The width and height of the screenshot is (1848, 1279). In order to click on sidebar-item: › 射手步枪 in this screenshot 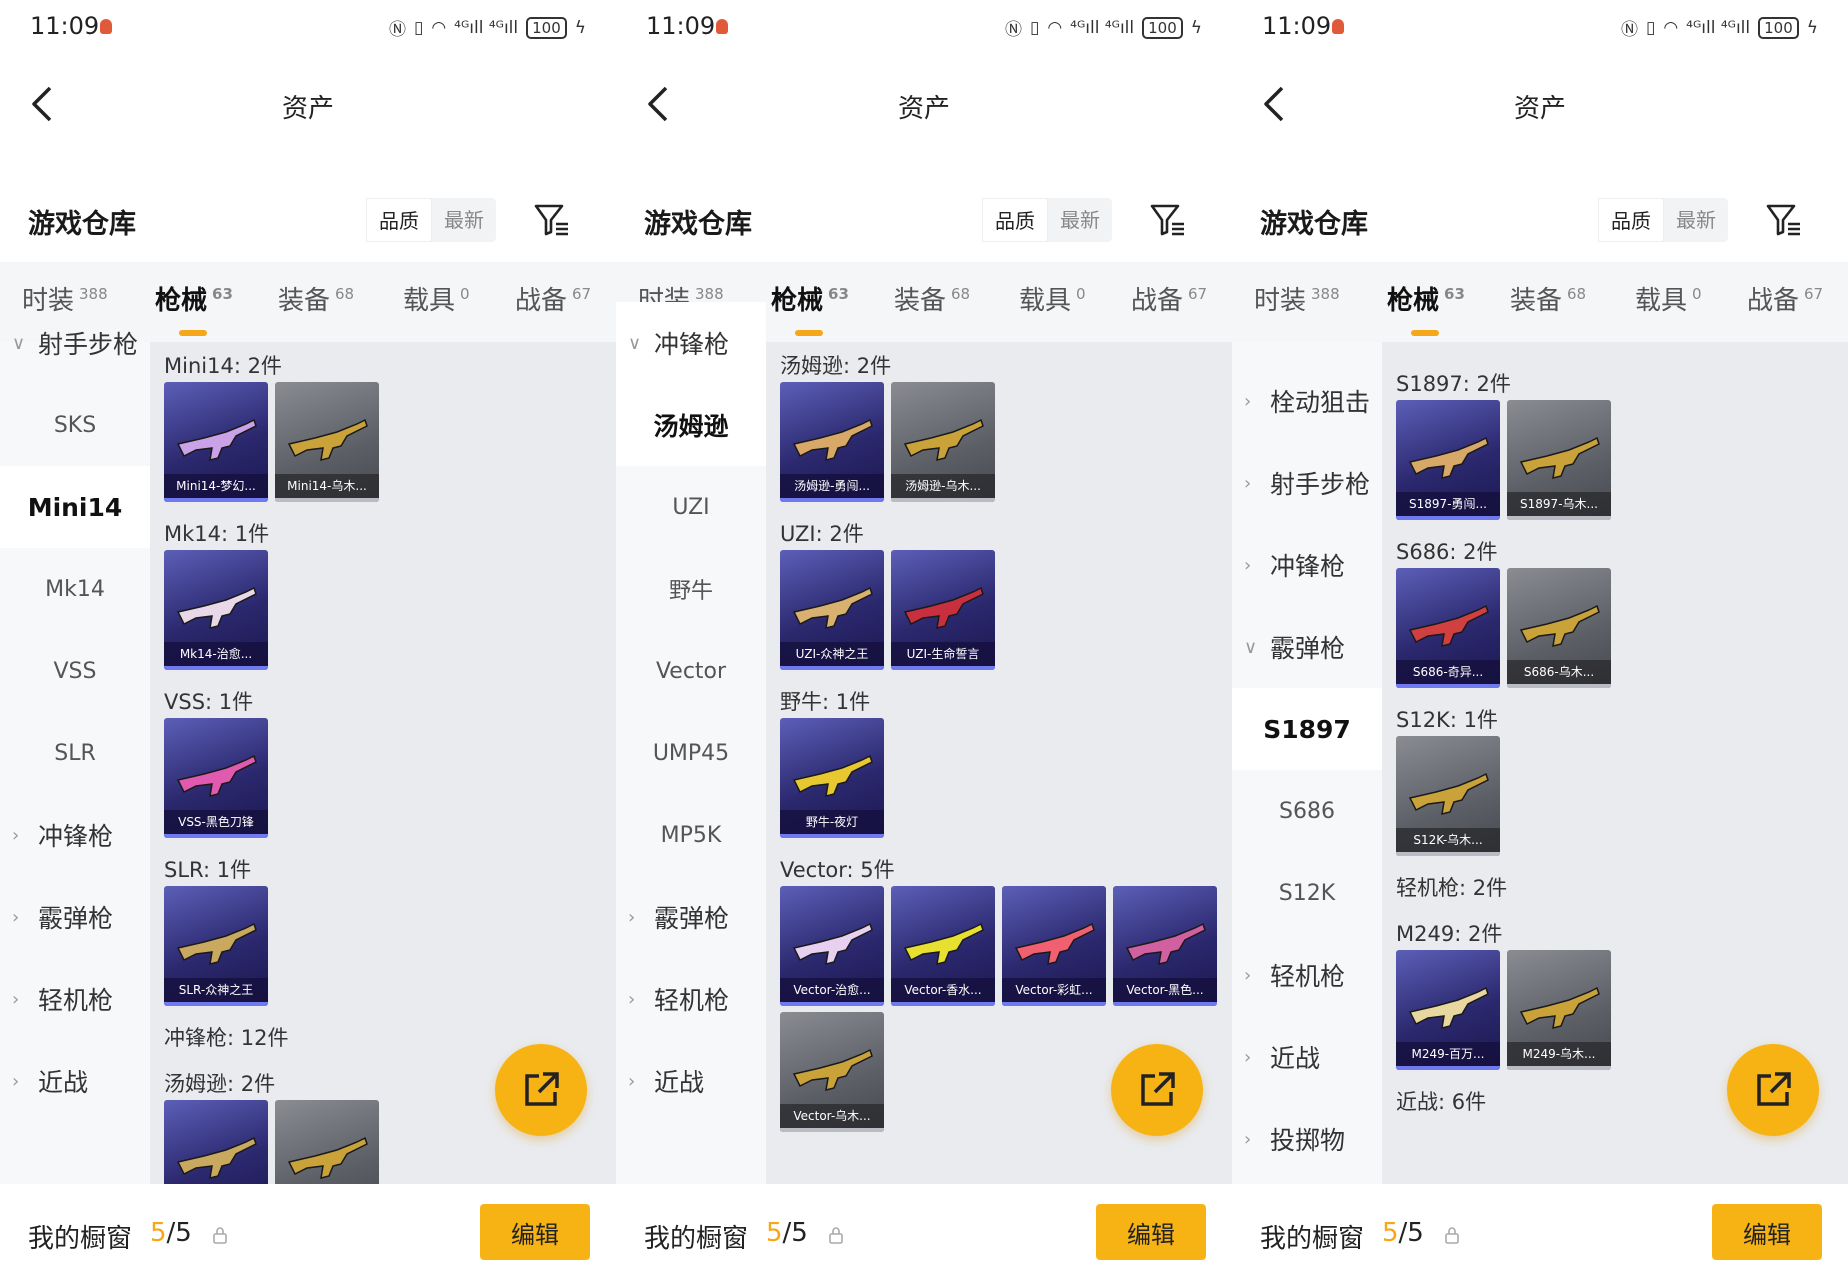, I will do `click(1307, 483)`.